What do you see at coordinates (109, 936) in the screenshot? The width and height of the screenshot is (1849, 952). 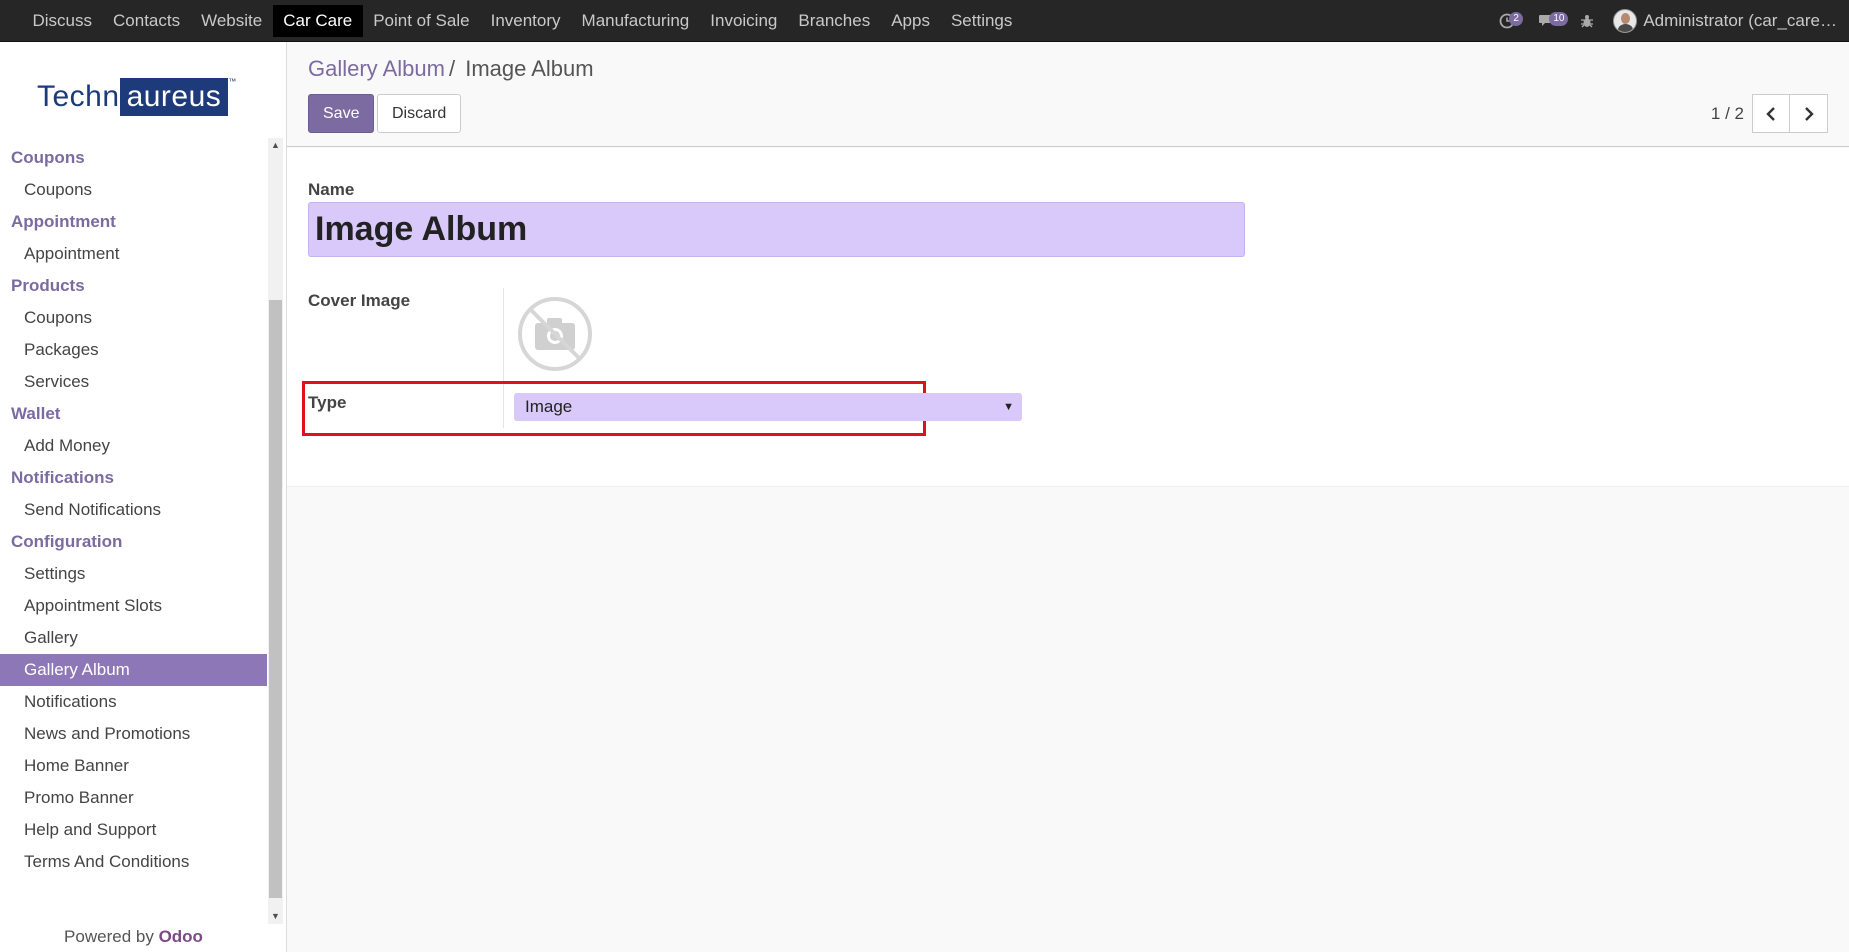 I see `powered-by-prefix: Powered by` at bounding box center [109, 936].